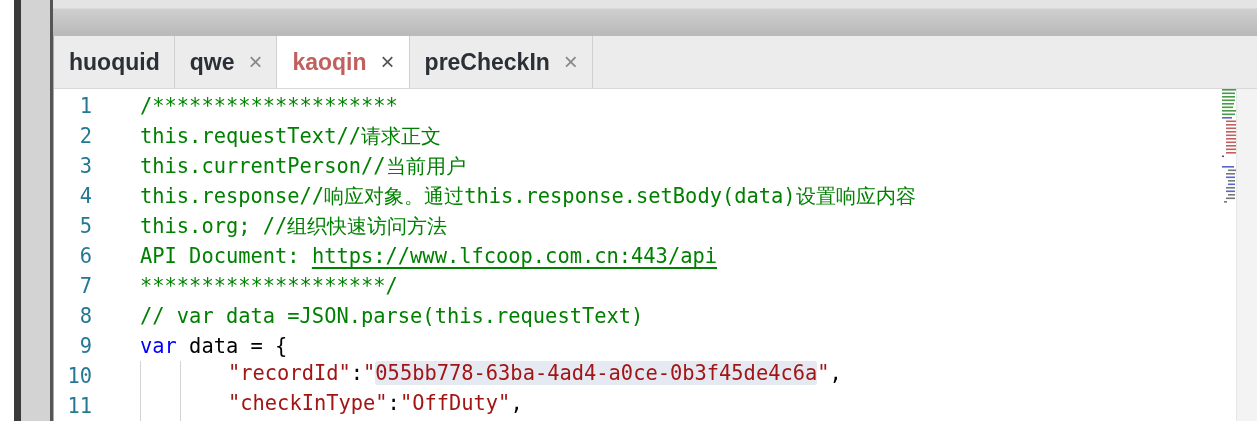 This screenshot has width=1257, height=421. Describe the element at coordinates (85, 256) in the screenshot. I see `line-number: 6` at that location.